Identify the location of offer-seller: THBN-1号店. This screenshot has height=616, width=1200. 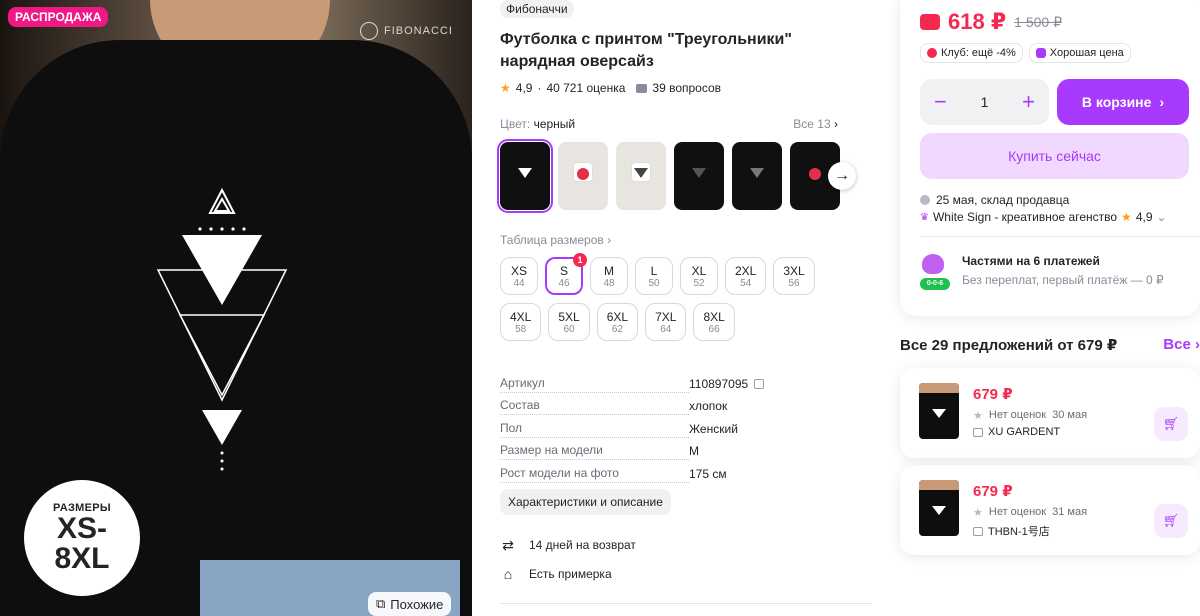
(1011, 531).